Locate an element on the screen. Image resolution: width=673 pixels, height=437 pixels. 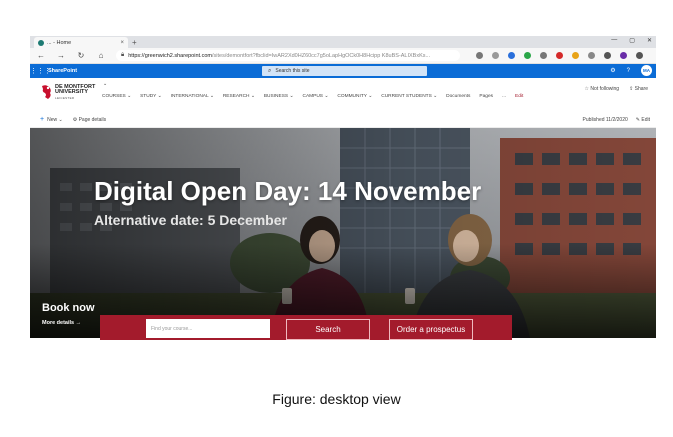
published-status: Published 11/2/2020 is located at coordinates (605, 119).